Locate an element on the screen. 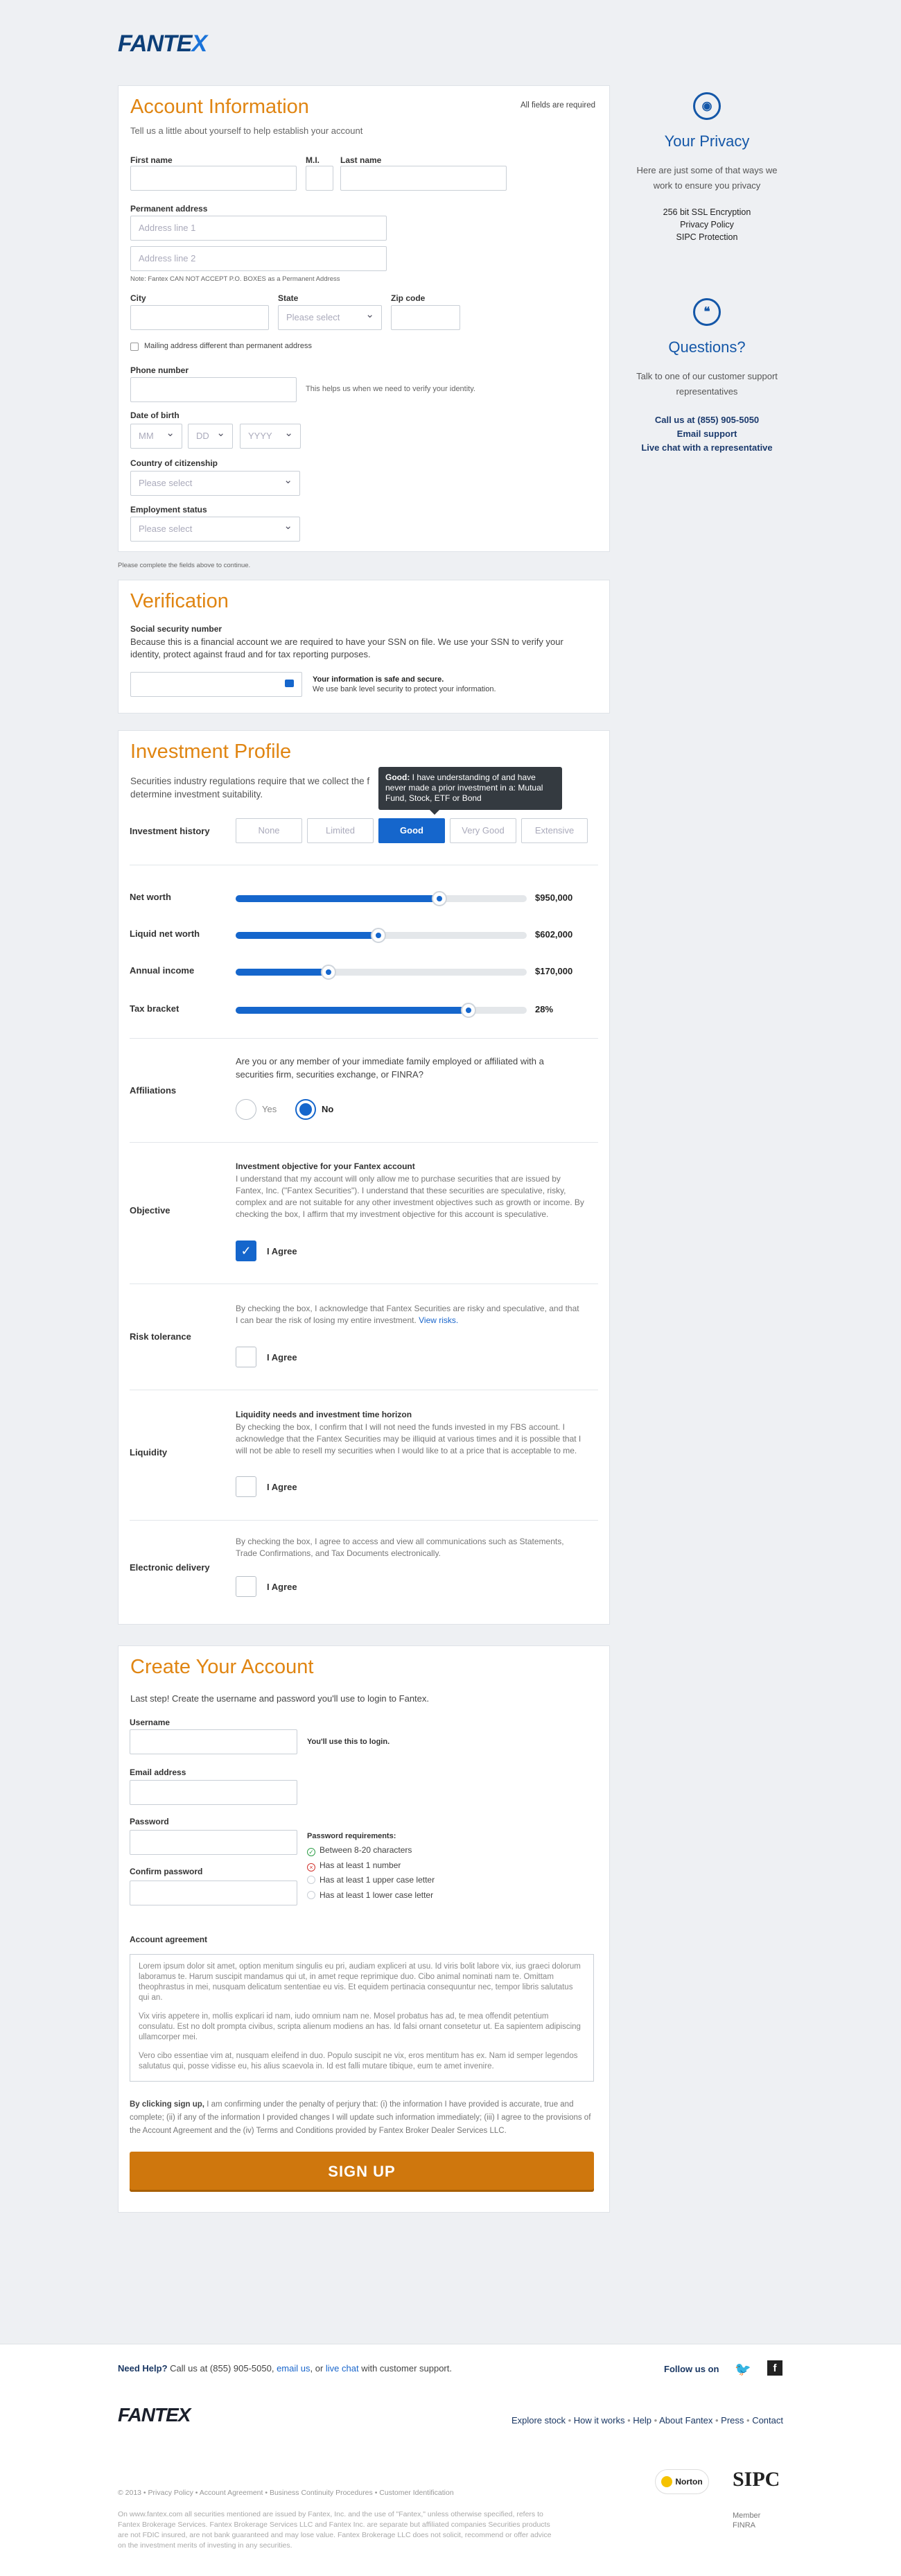 This screenshot has height=2576, width=901. address-line-2-input: Address line 2 is located at coordinates (258, 258).